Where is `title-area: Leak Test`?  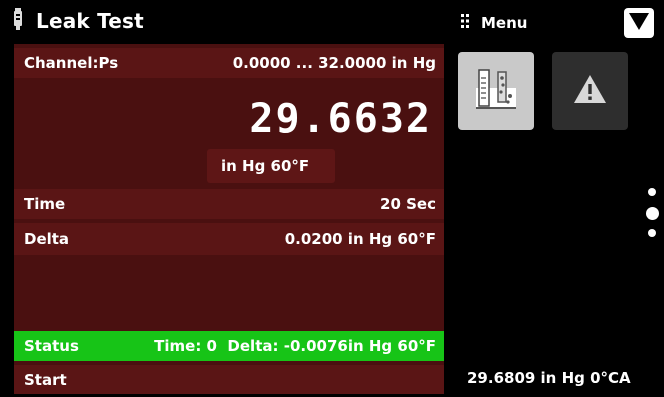 title-area: Leak Test is located at coordinates (78, 21).